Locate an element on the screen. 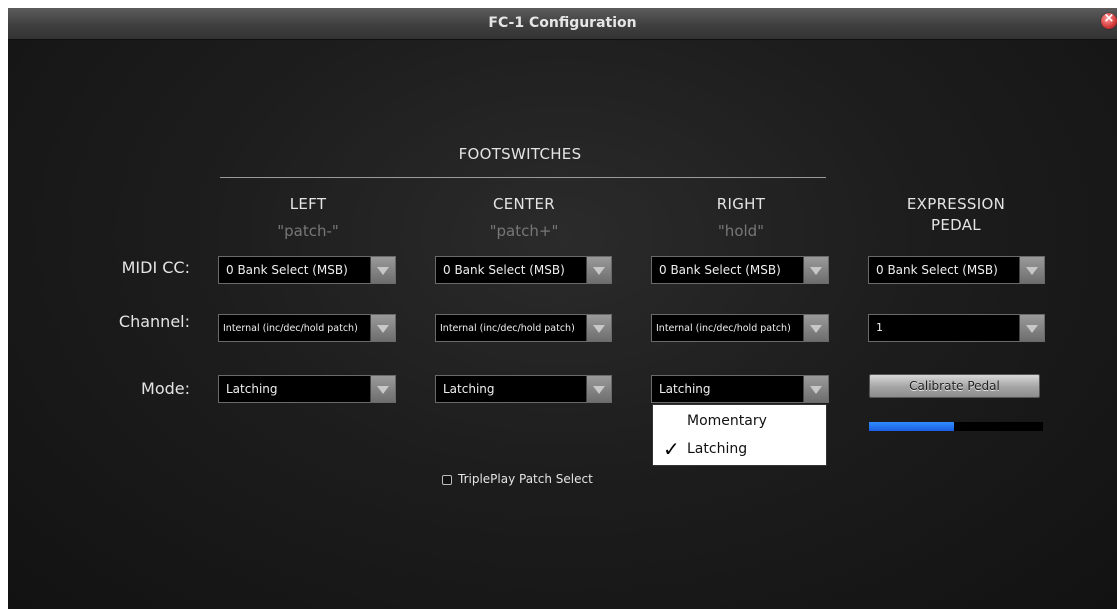  center-mode-value: Latching is located at coordinates (469, 389).